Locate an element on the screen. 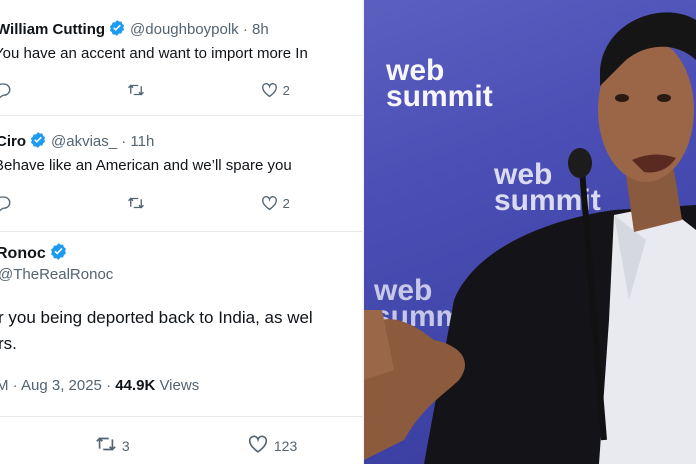 This screenshot has width=696, height=464. divider is located at coordinates (181, 416).